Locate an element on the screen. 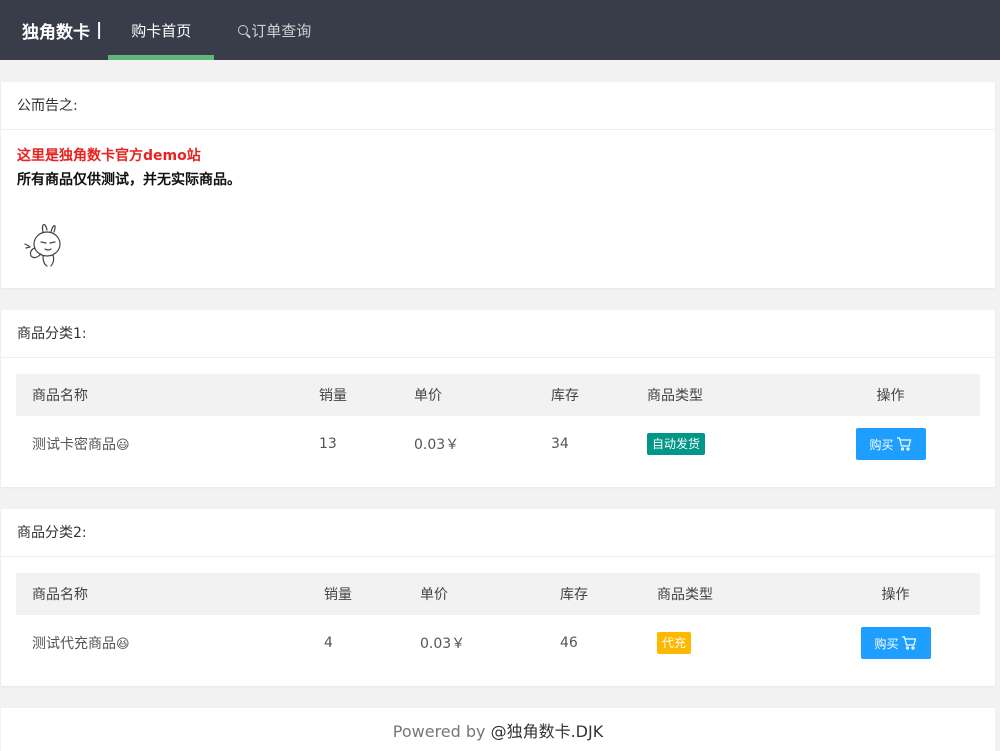 The width and height of the screenshot is (1000, 751). table-row: 测试卡密商品😃 13 0.03￥ 34 自动发货 购买 is located at coordinates (498, 444).